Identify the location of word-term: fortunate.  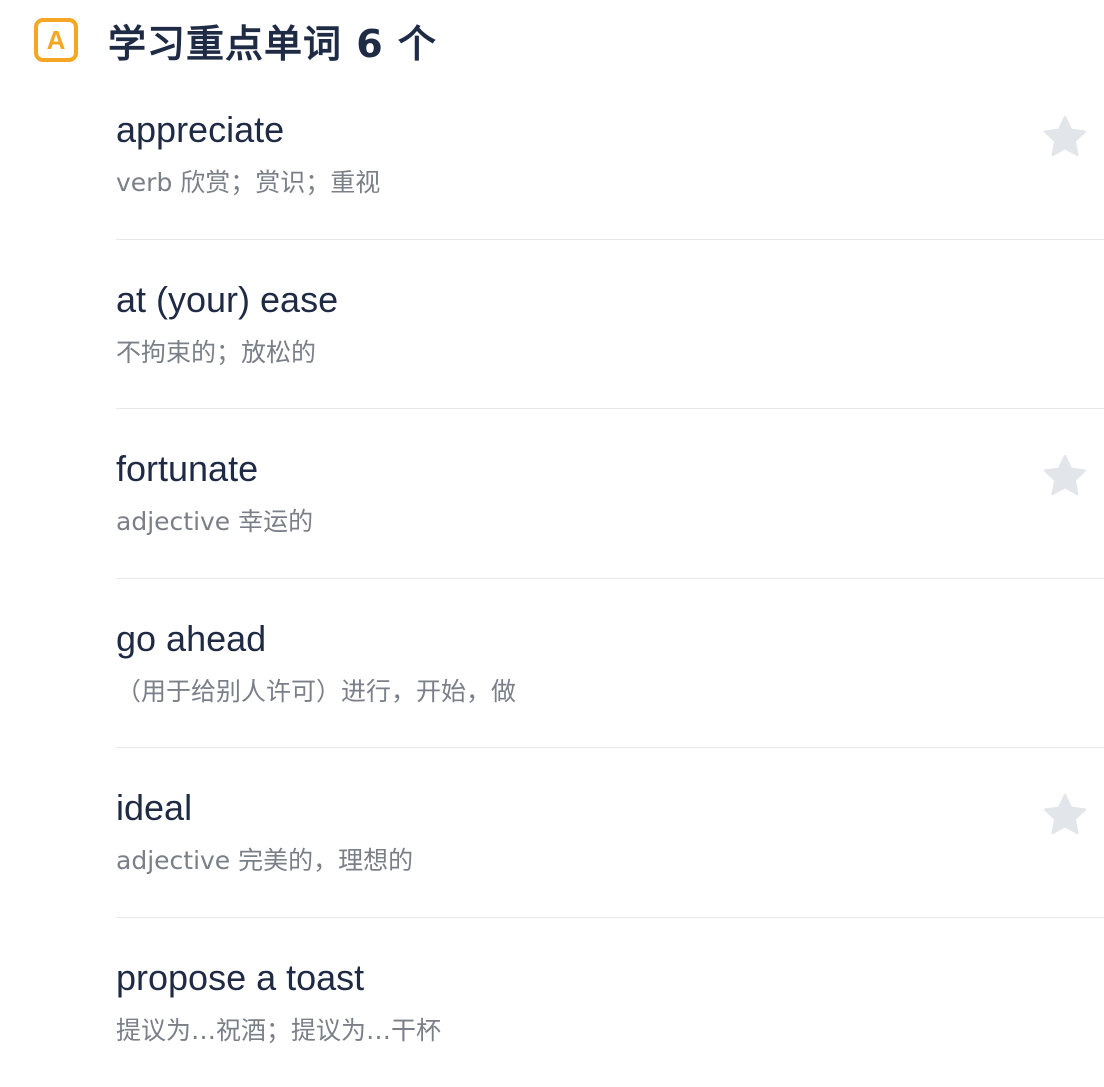
(187, 468).